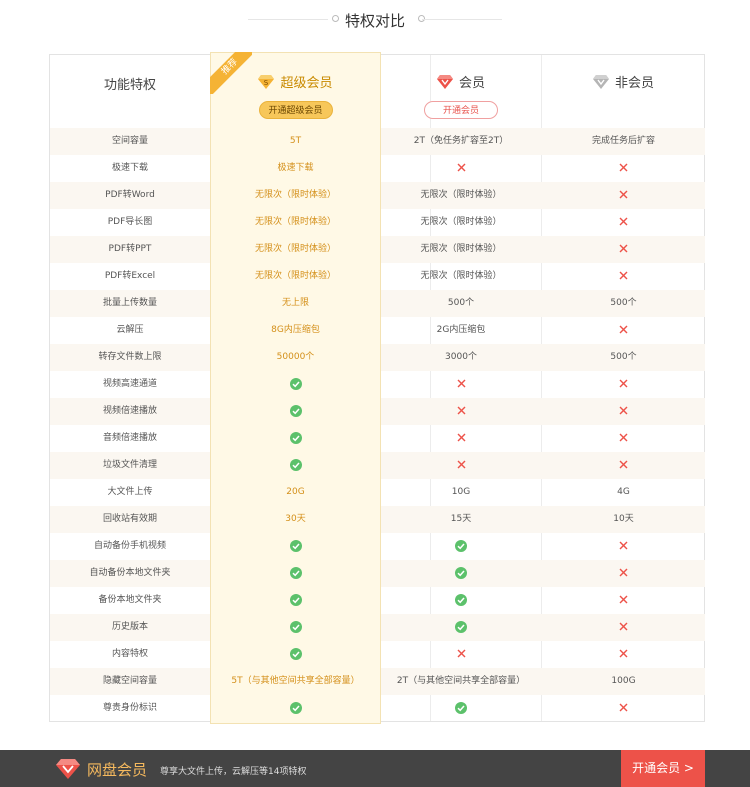  I want to click on table-row: 视频高速通道, so click(377, 384).